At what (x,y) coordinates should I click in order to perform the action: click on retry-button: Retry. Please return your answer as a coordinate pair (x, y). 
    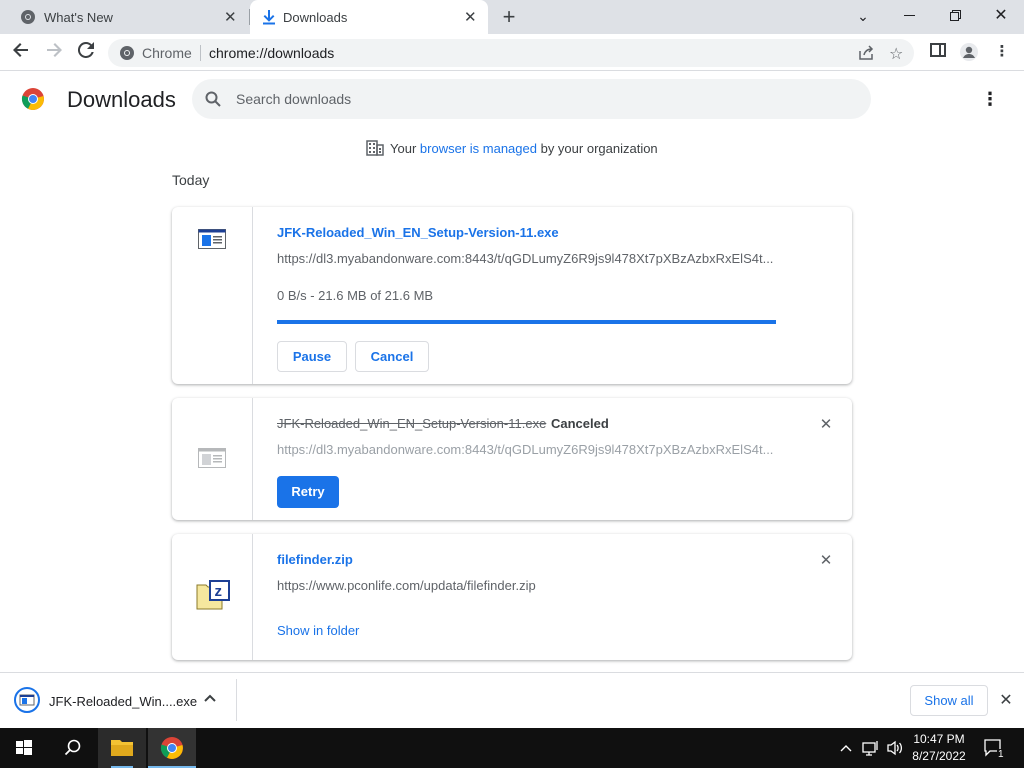
    Looking at the image, I should click on (308, 492).